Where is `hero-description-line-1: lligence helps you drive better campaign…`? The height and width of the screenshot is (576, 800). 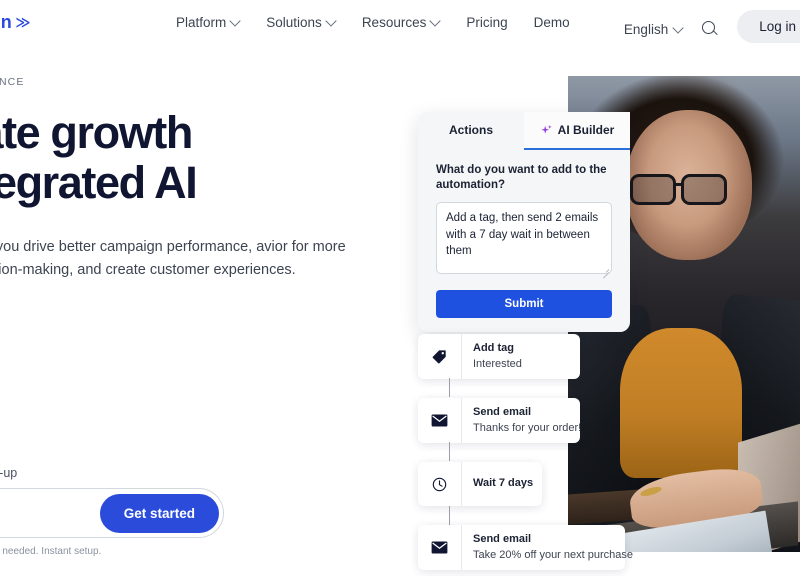 hero-description-line-1: lligence helps you drive better campaign… is located at coordinates (126, 247).